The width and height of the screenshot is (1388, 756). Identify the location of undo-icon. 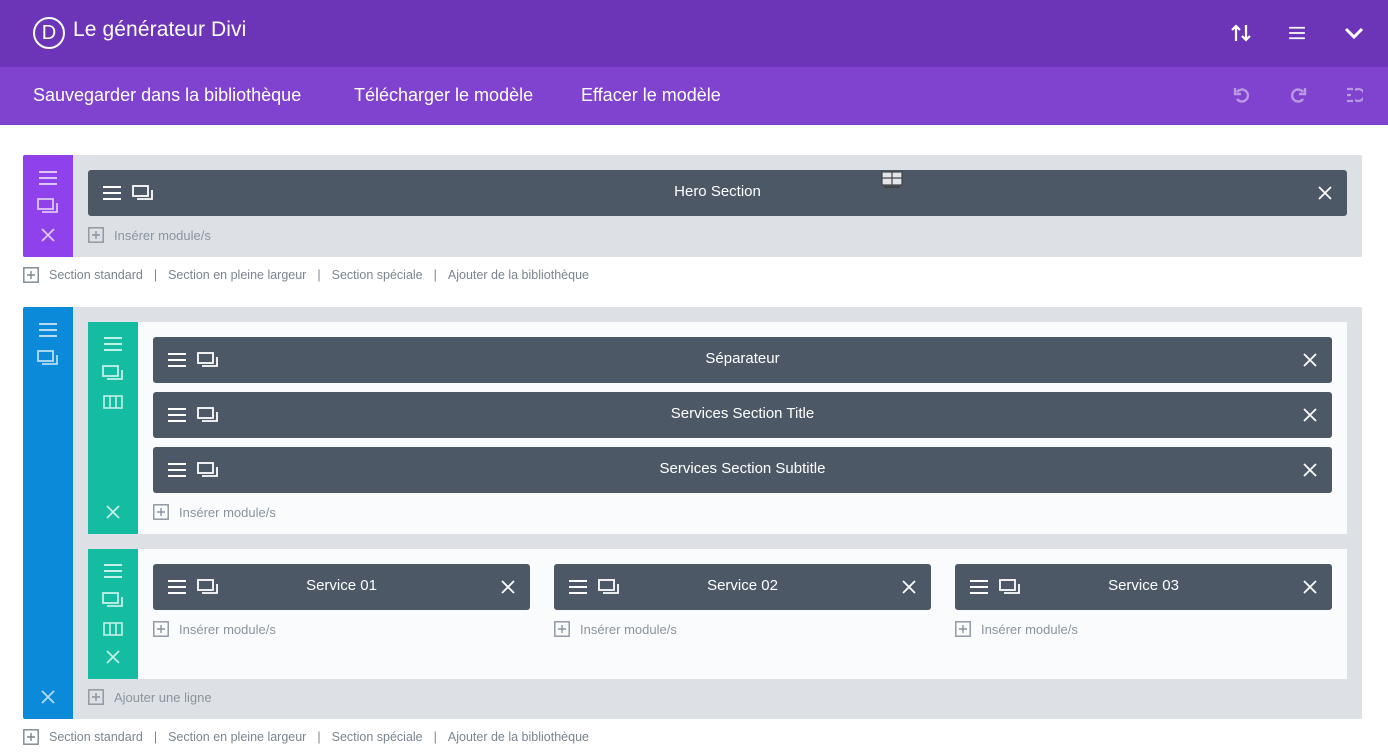
(1242, 95).